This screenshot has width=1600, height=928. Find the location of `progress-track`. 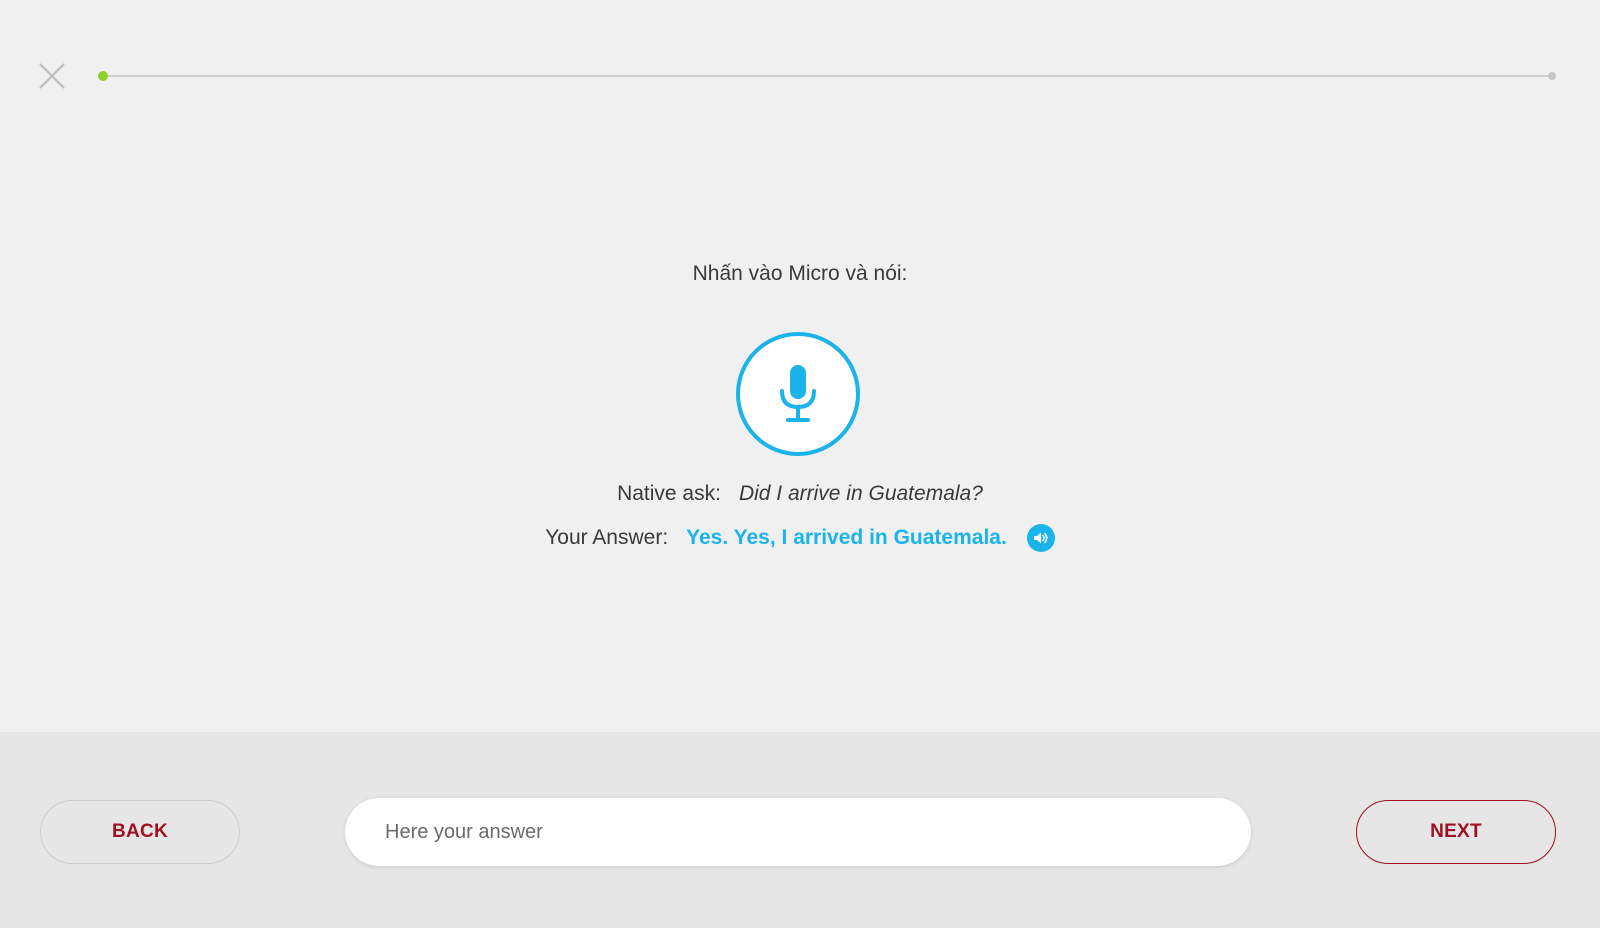

progress-track is located at coordinates (826, 76).